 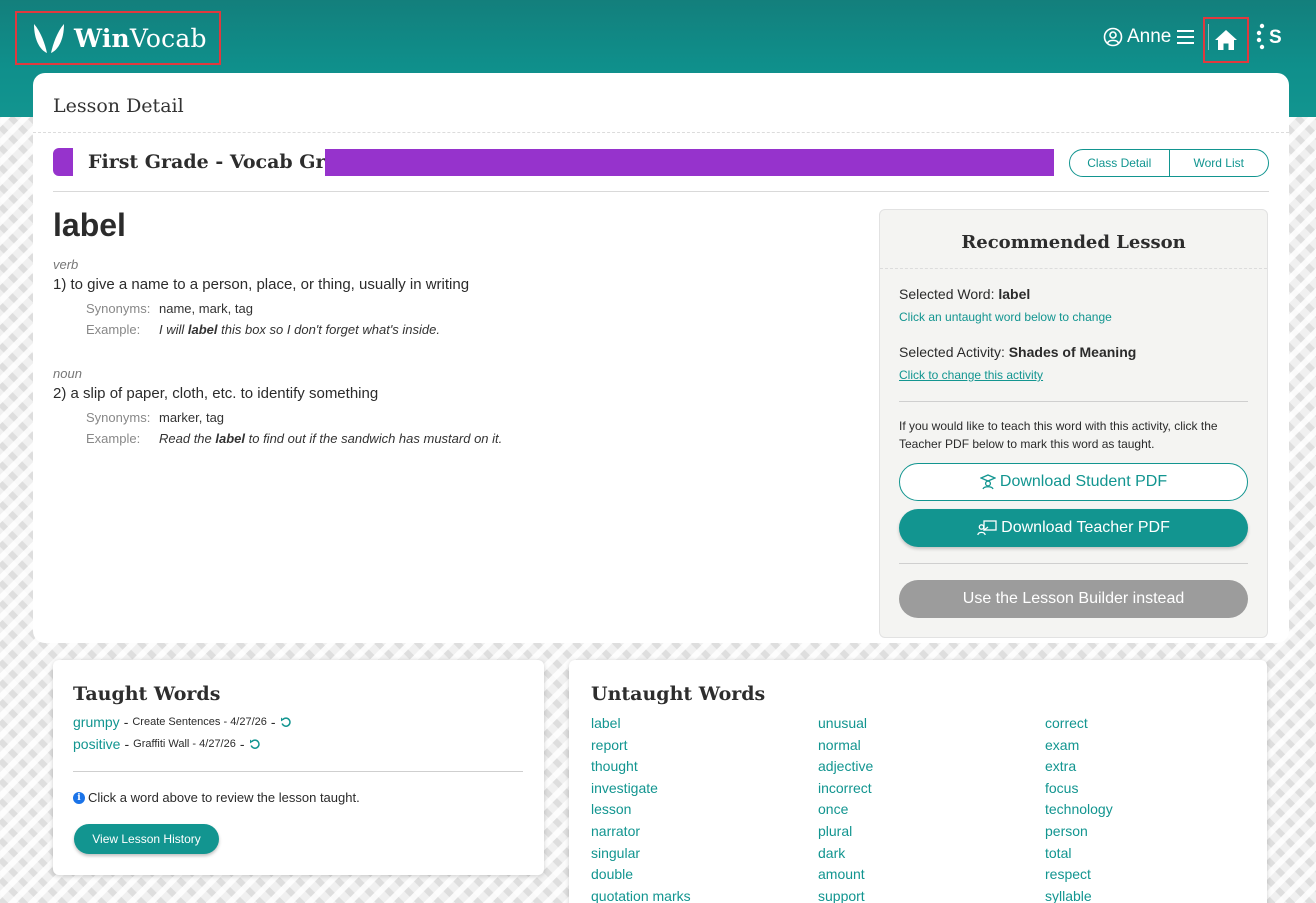 I want to click on word-title: label, so click(x=89, y=225).